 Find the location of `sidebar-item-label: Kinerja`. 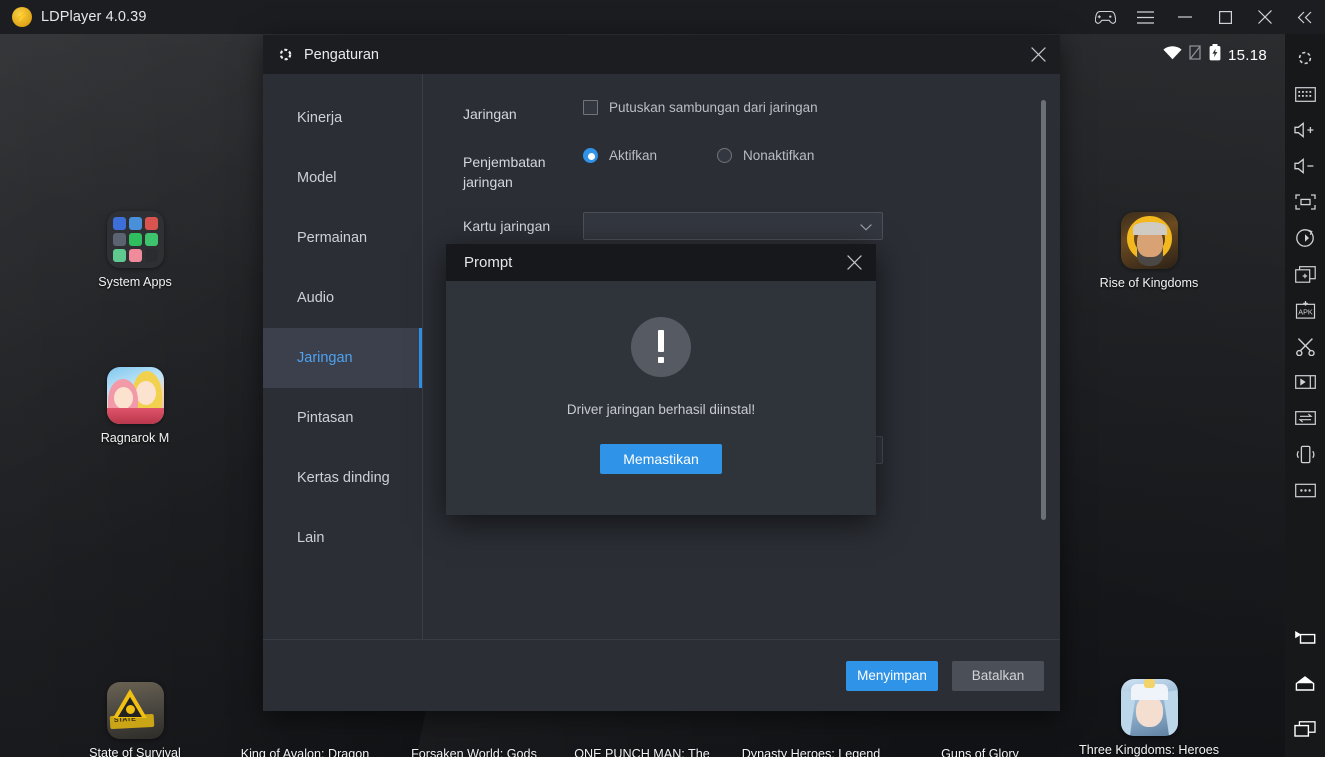

sidebar-item-label: Kinerja is located at coordinates (320, 118).